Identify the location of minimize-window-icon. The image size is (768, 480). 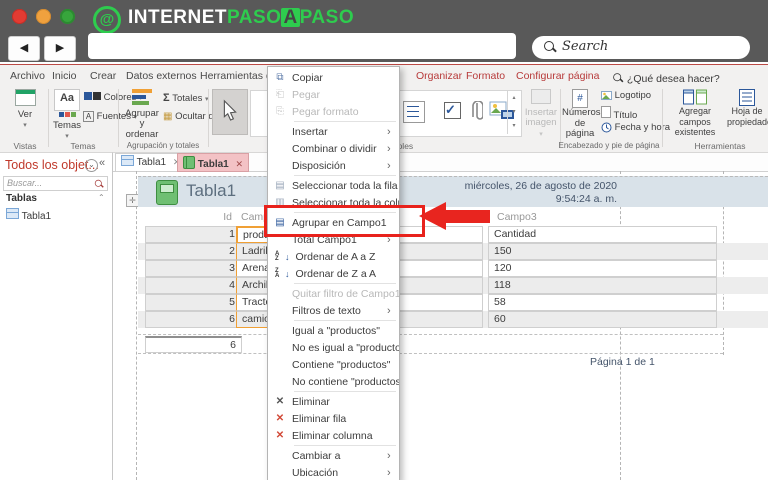
(43, 16).